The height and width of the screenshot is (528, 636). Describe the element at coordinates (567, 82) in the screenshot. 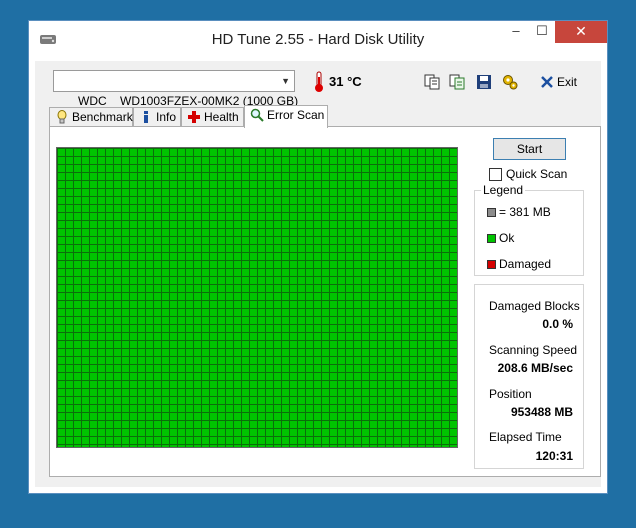

I see `exit-label: Exit` at that location.